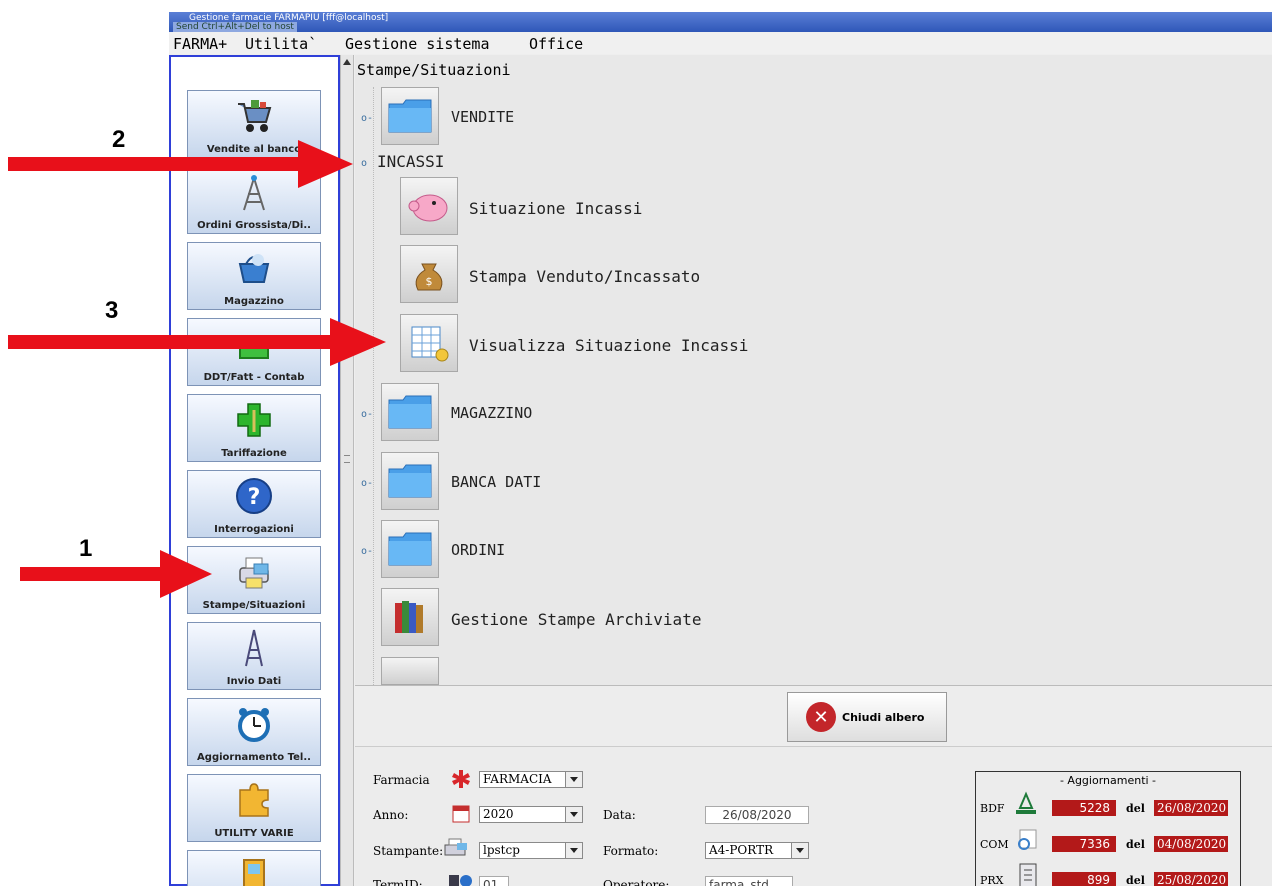  Describe the element at coordinates (254, 453) in the screenshot. I see `sidebar-item-label: Tariffazione` at that location.